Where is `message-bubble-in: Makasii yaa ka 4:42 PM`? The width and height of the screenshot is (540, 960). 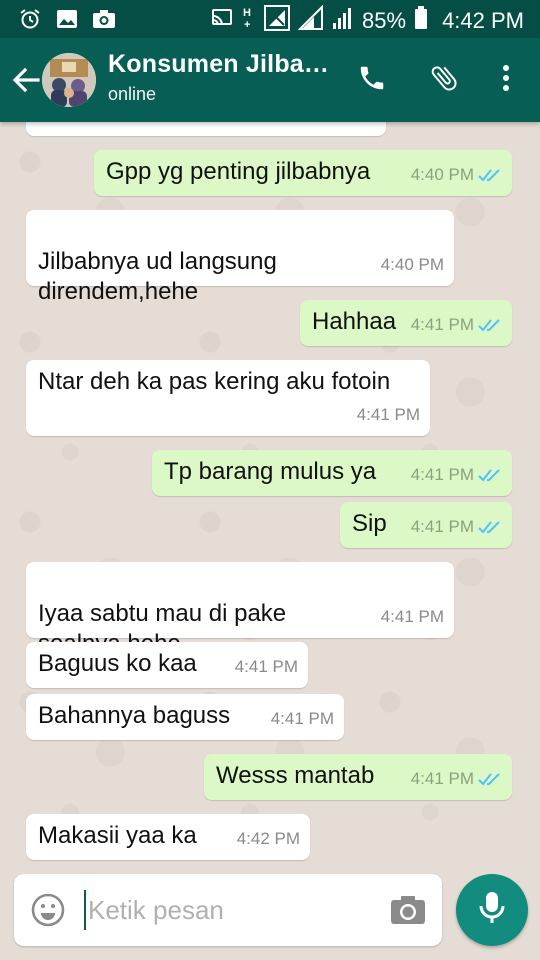
message-bubble-in: Makasii yaa ka 4:42 PM is located at coordinates (168, 837).